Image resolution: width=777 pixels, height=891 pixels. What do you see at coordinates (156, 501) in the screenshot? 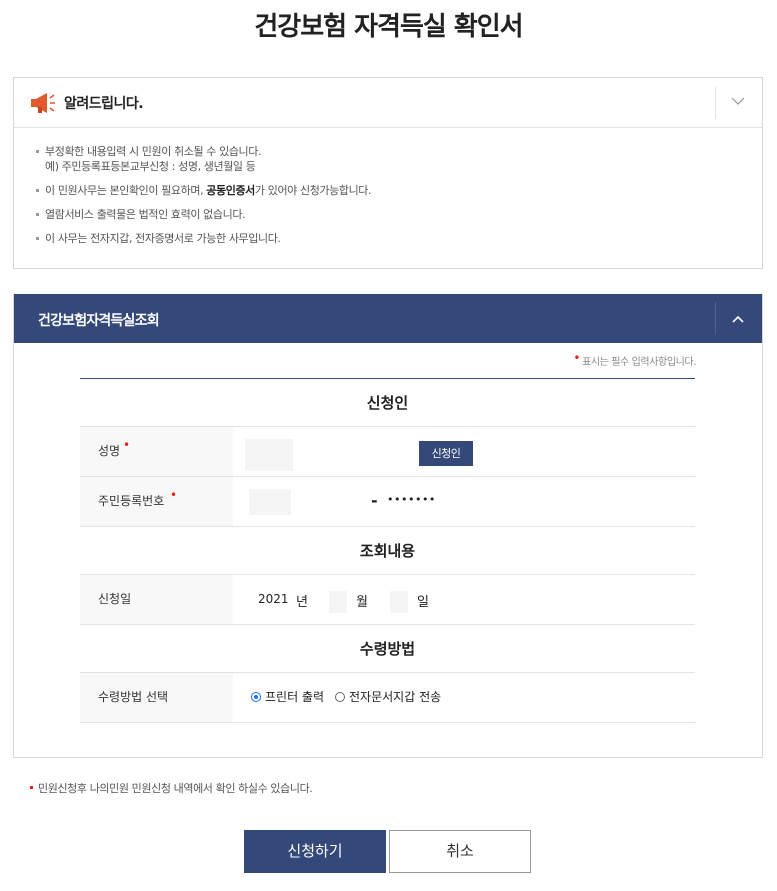
I see `rrn-label: 주민등록번호 •` at bounding box center [156, 501].